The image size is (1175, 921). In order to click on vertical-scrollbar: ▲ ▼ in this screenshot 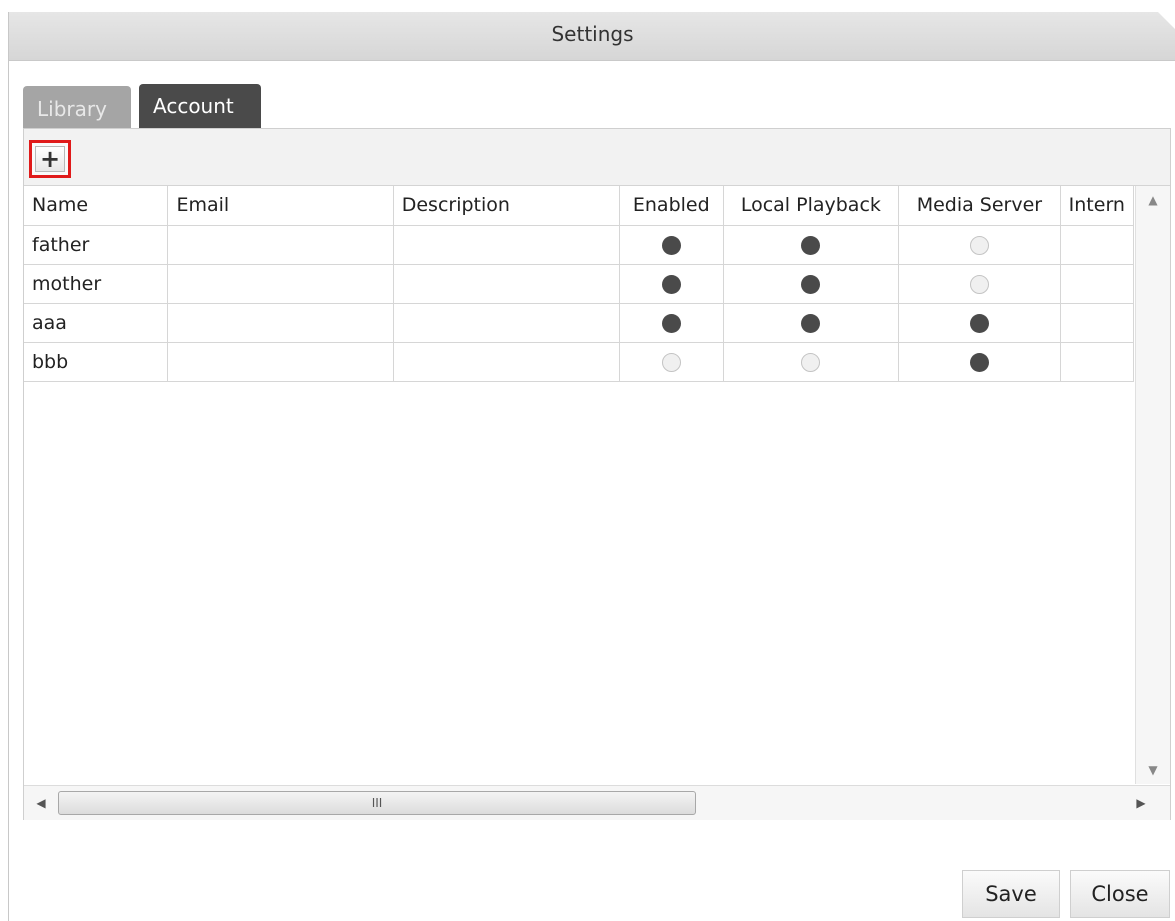, I will do `click(1152, 485)`.